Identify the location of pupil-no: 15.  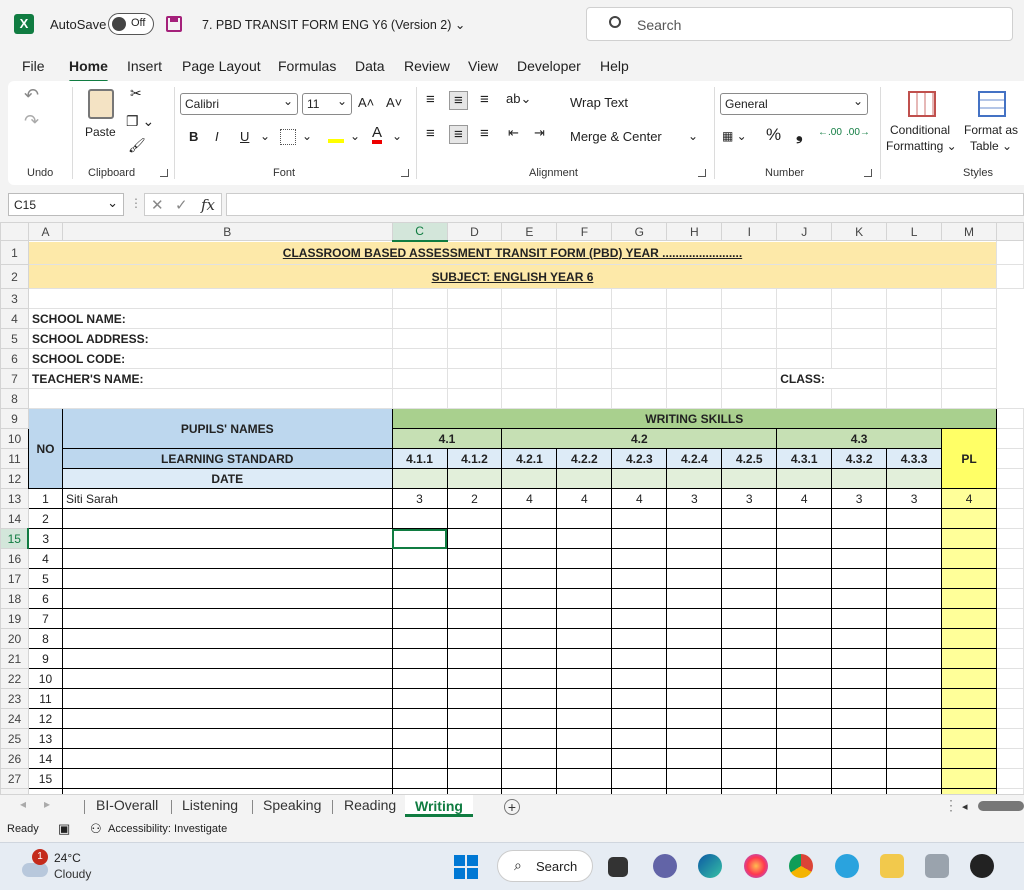
(45, 778).